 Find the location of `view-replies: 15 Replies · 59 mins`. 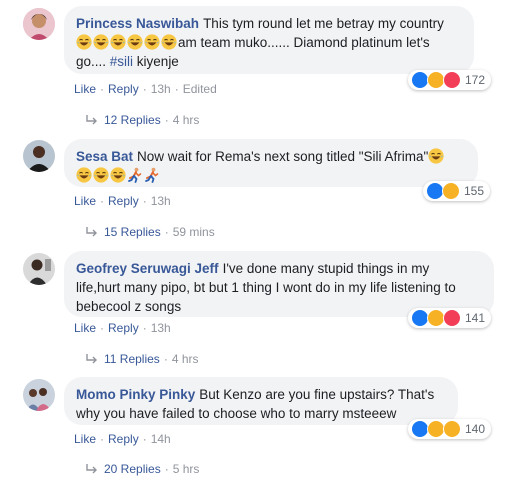

view-replies: 15 Replies · 59 mins is located at coordinates (150, 232).